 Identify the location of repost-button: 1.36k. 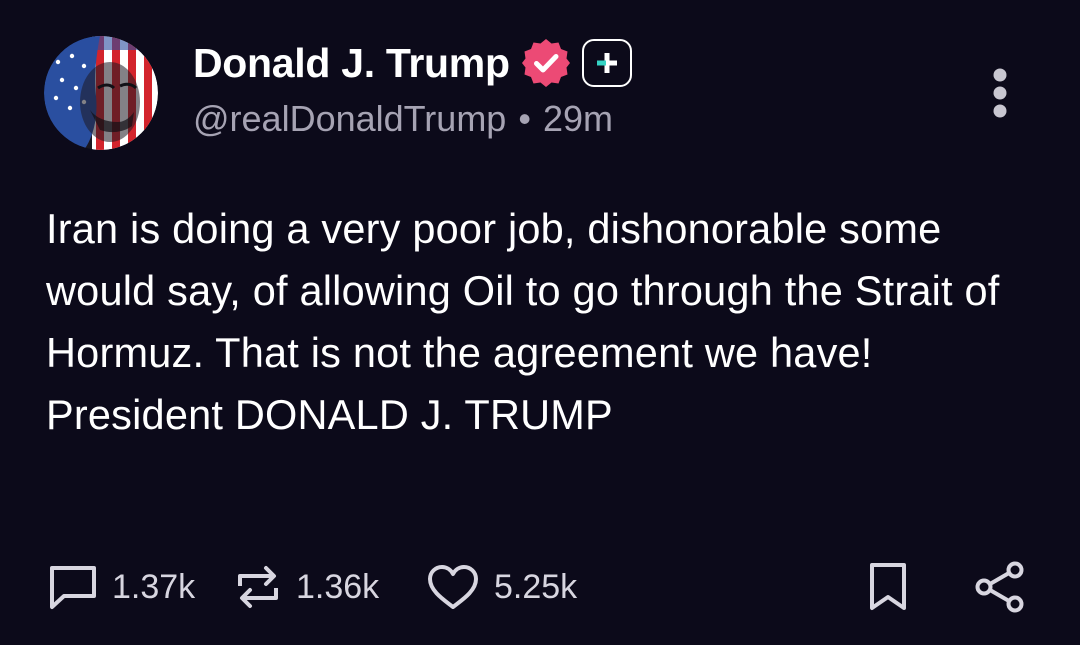
(306, 587).